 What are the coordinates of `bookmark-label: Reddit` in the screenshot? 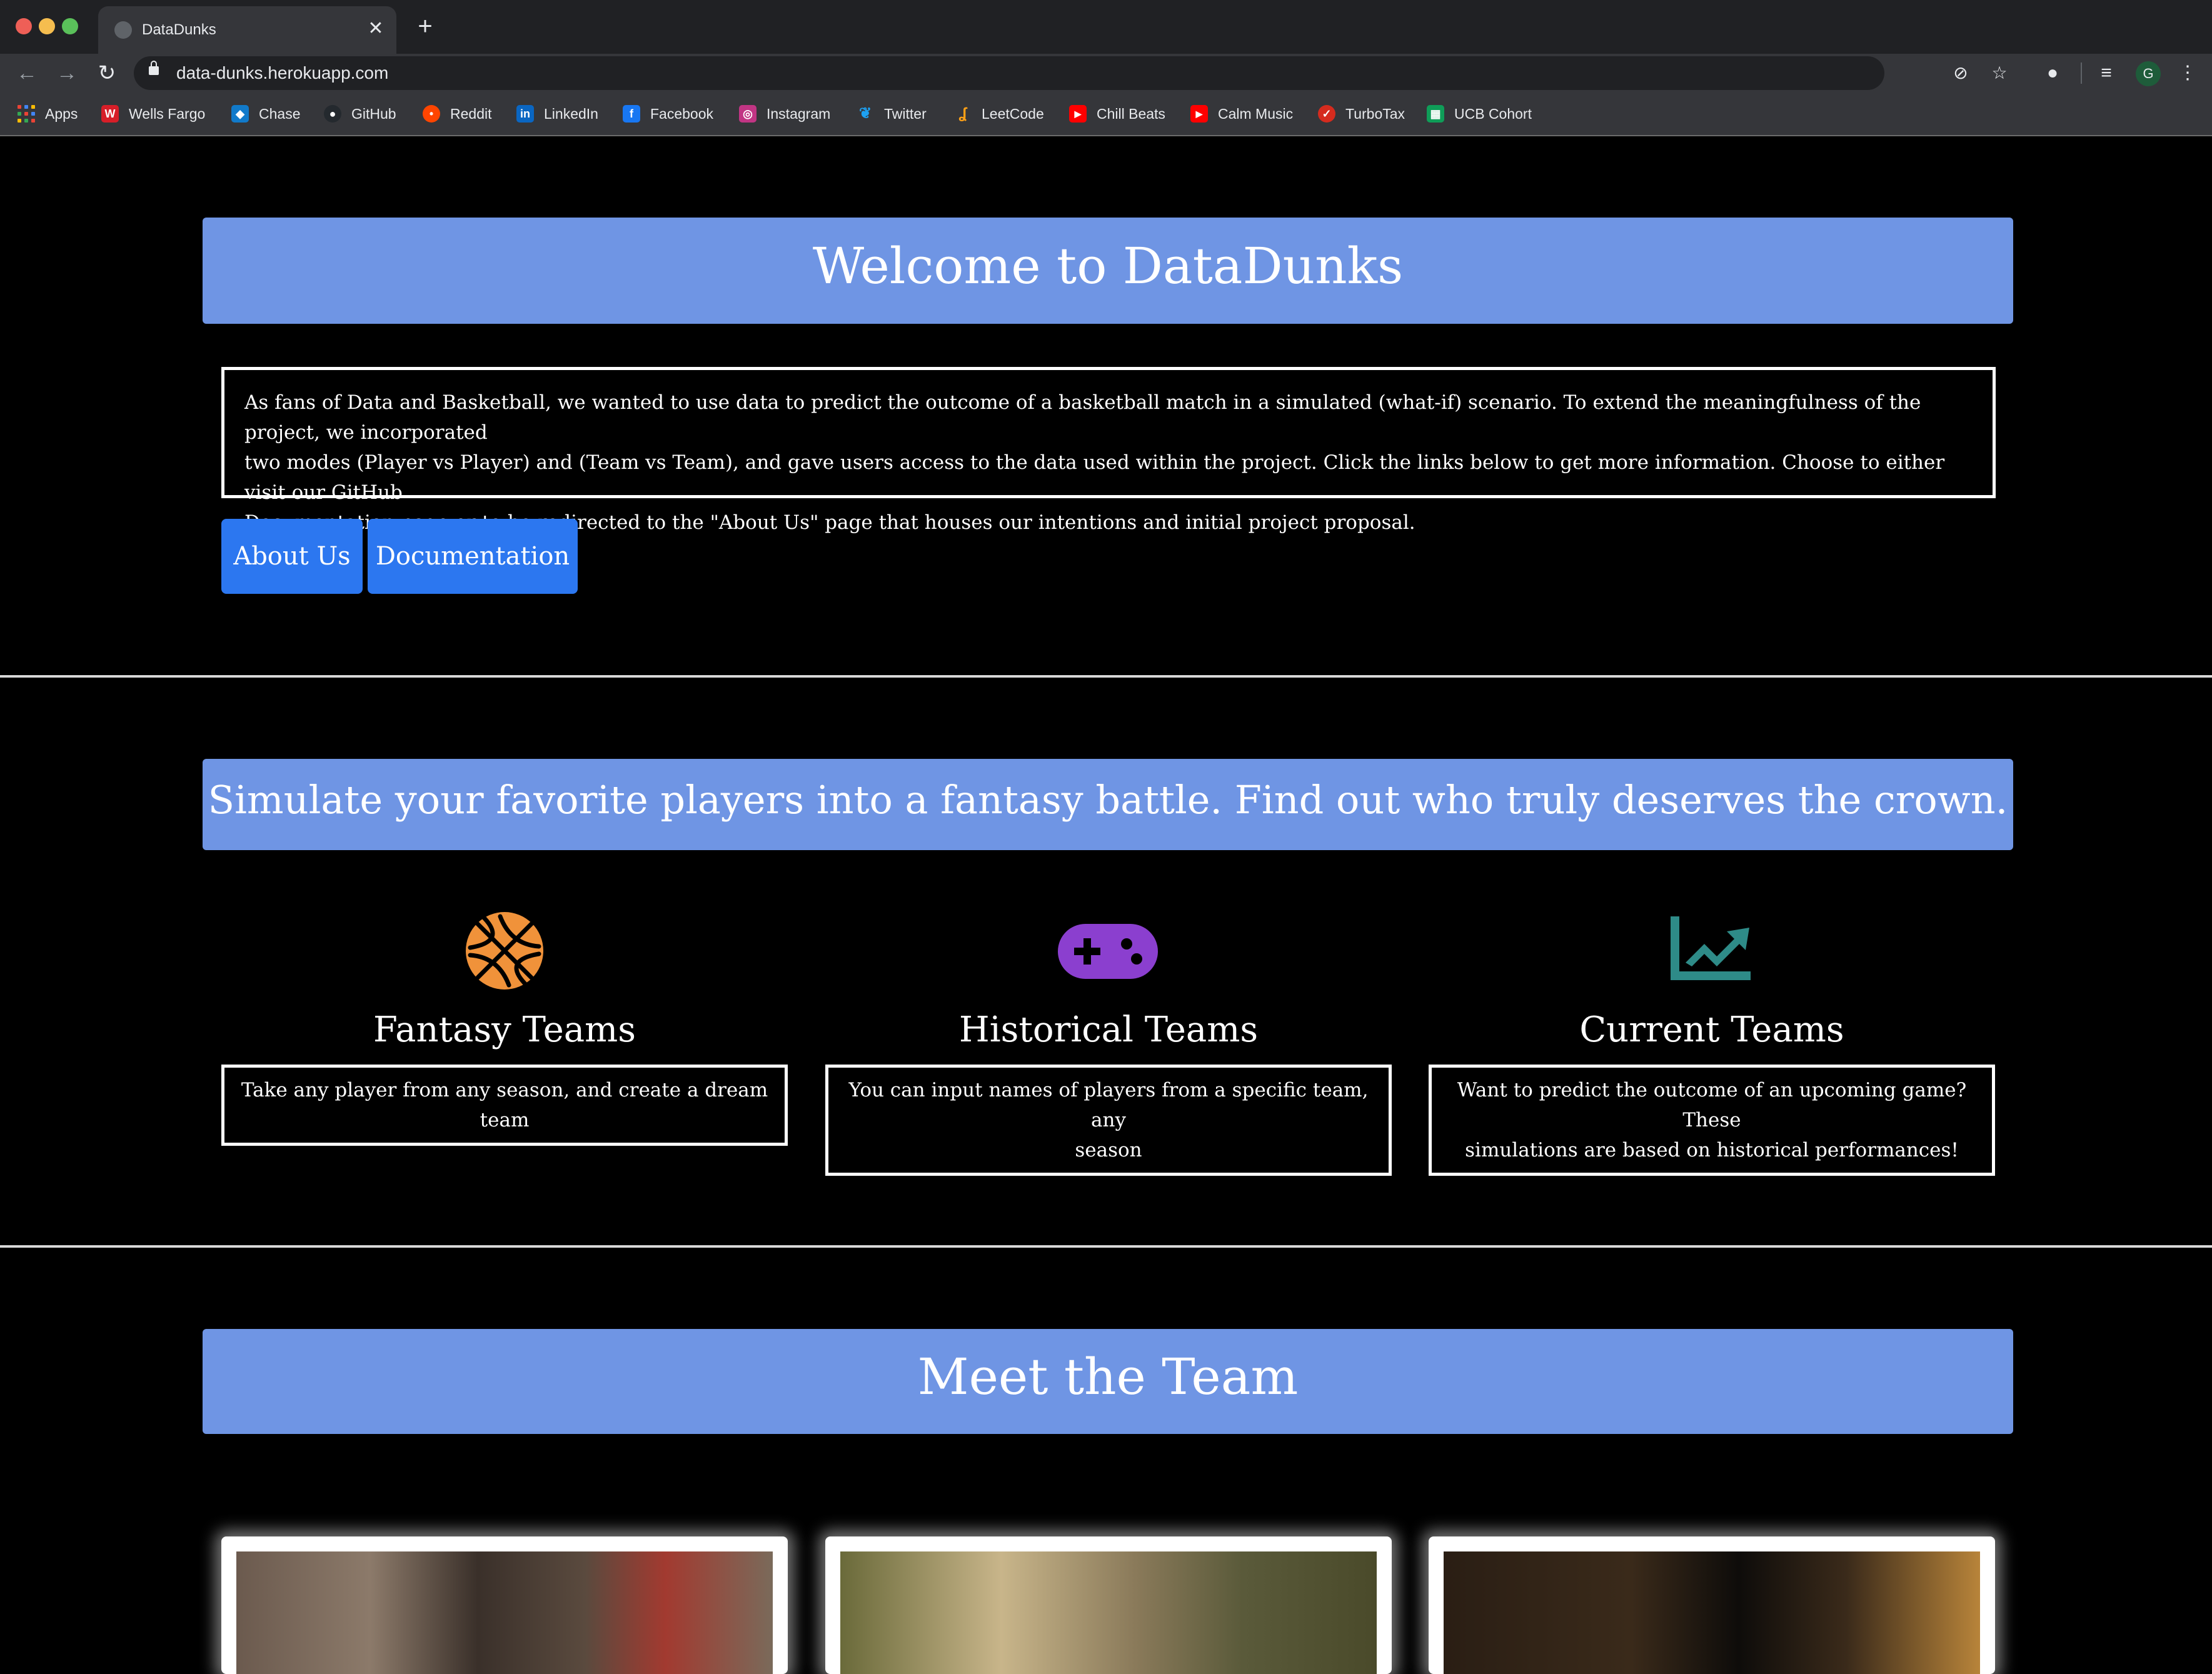 It's located at (471, 114).